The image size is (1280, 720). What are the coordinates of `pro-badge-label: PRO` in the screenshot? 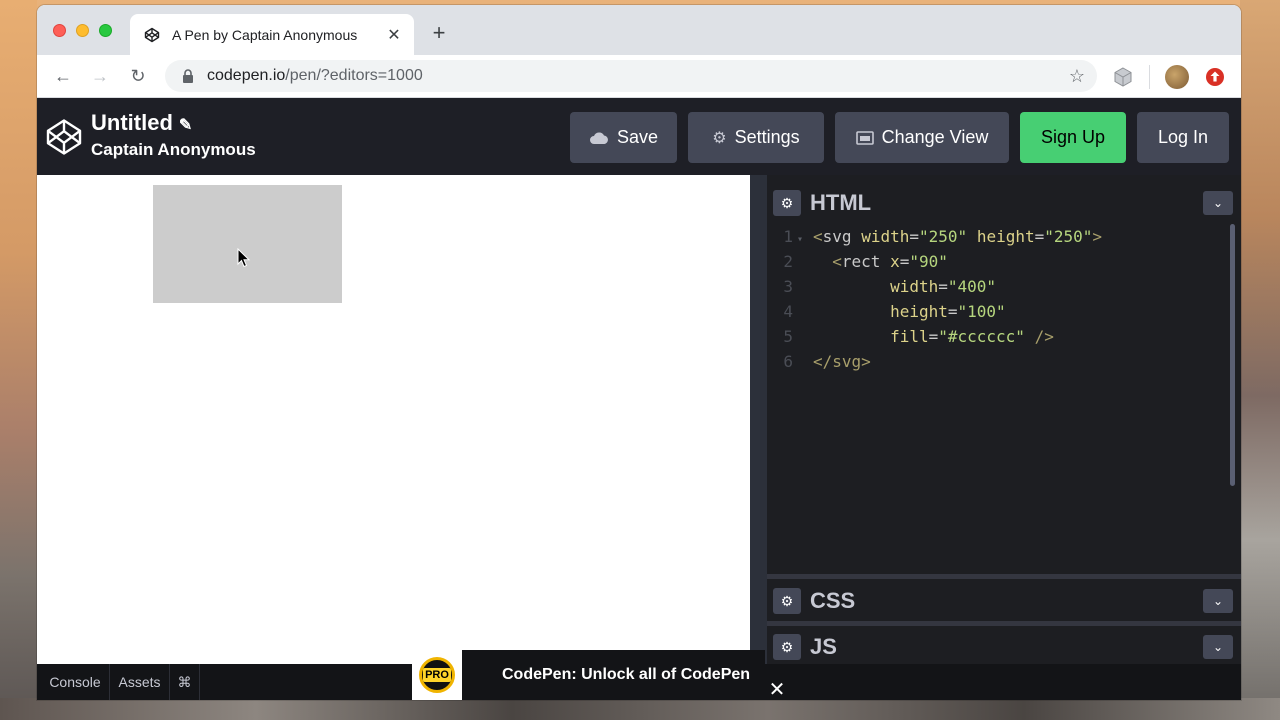 It's located at (437, 675).